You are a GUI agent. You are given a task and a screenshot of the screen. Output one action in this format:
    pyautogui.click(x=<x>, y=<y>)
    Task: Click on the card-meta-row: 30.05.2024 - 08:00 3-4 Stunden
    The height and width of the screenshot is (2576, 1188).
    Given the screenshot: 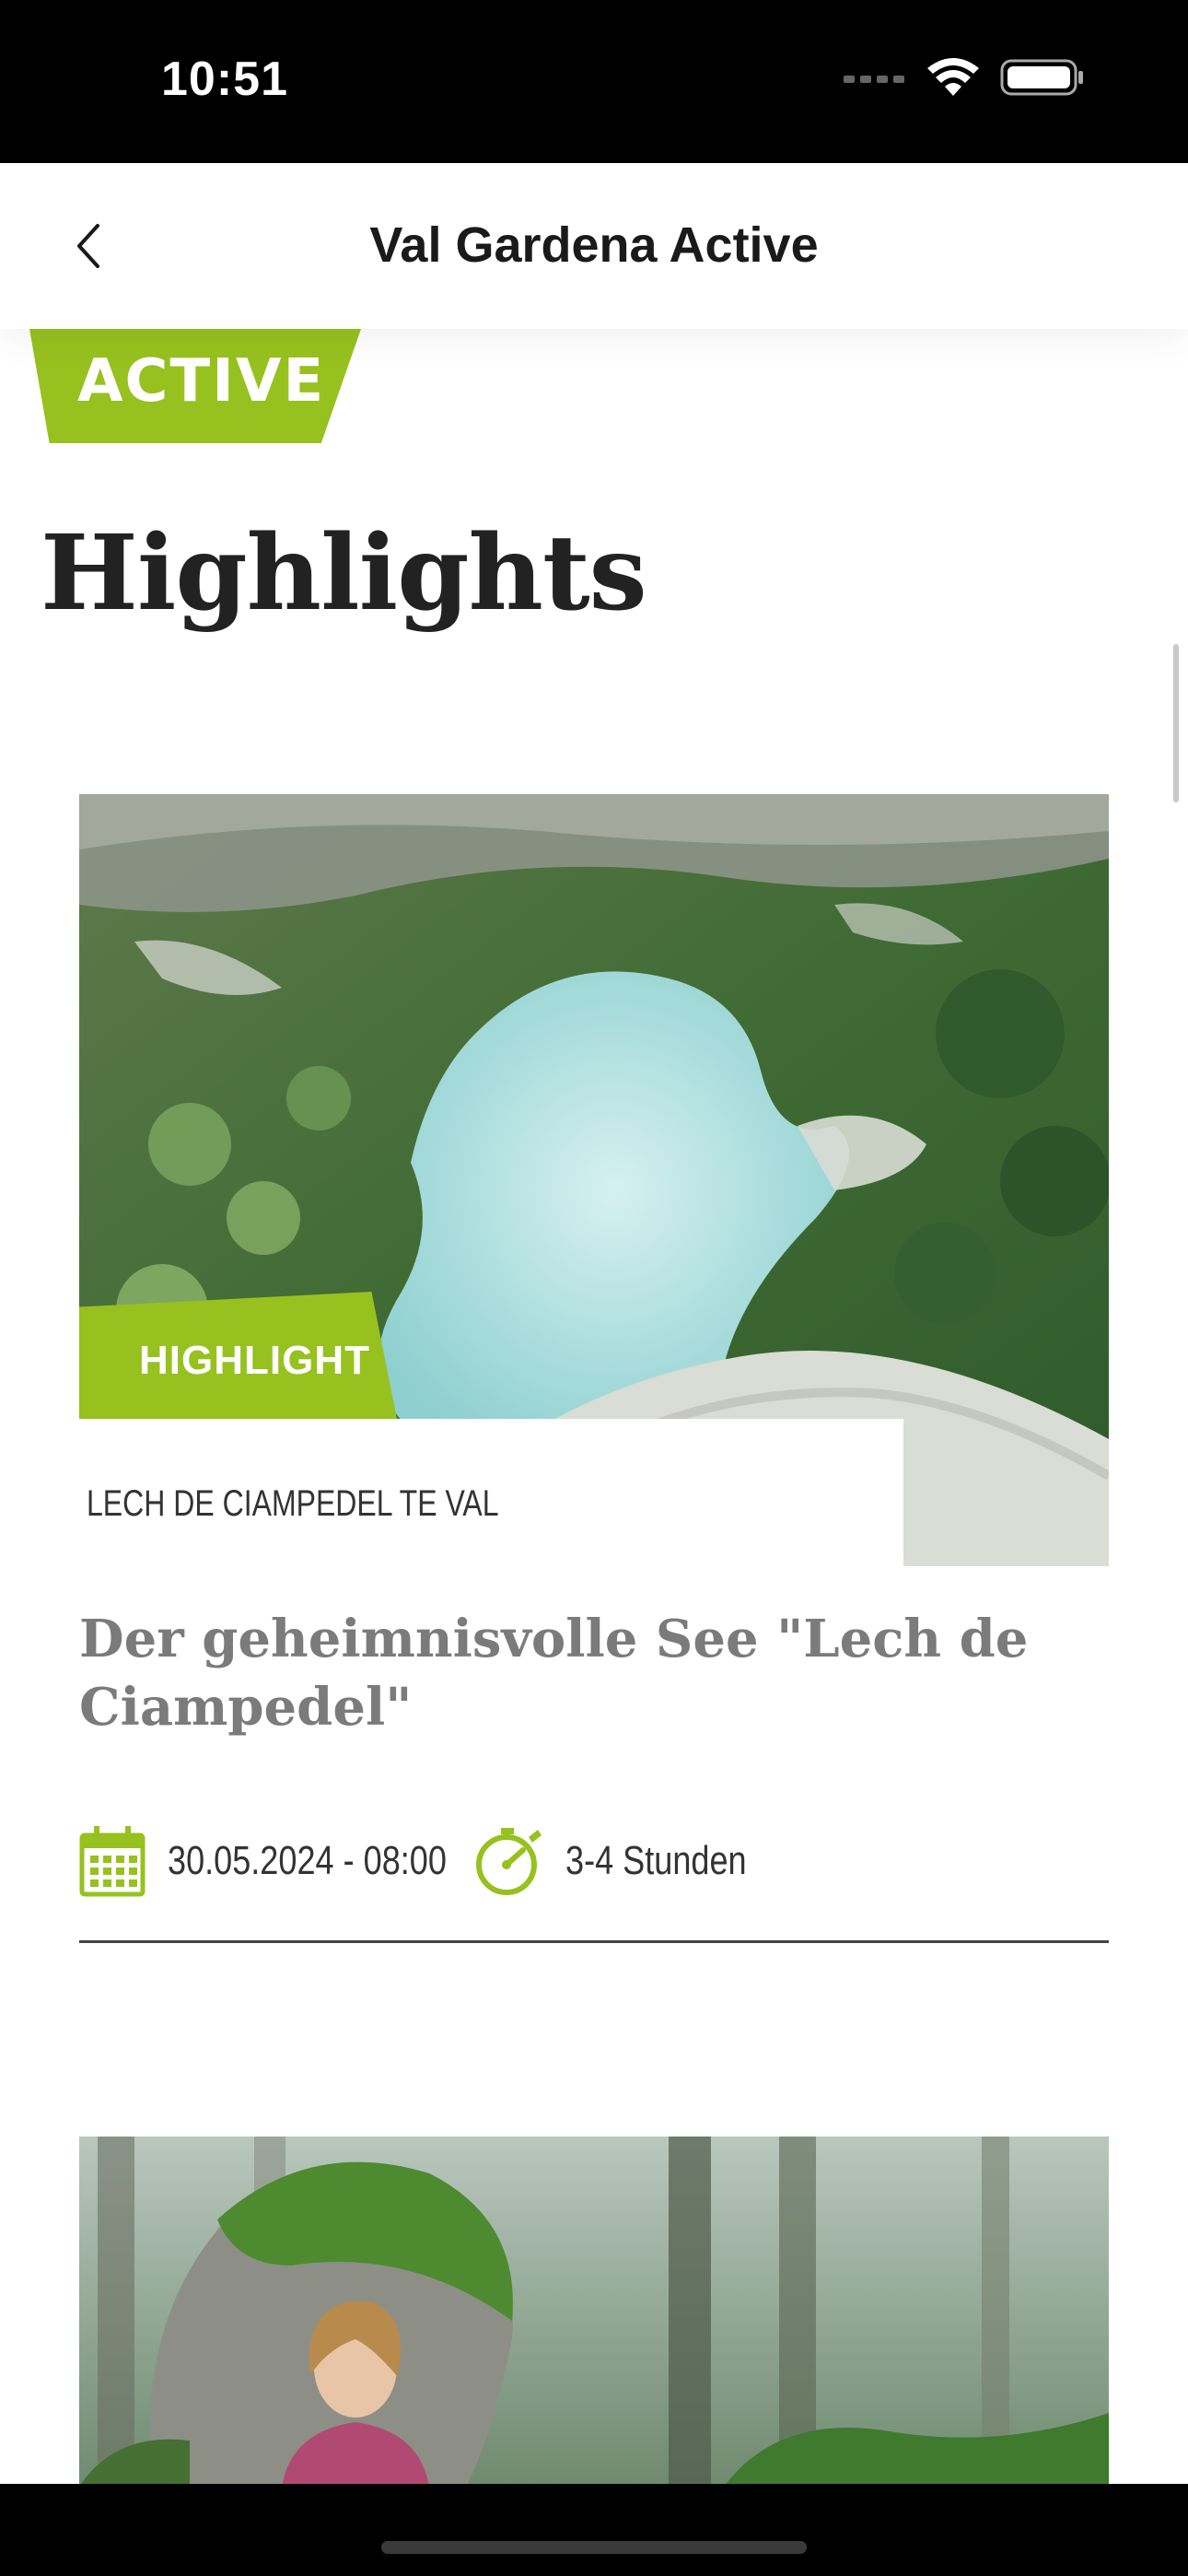 What is the action you would take?
    pyautogui.click(x=432, y=1861)
    